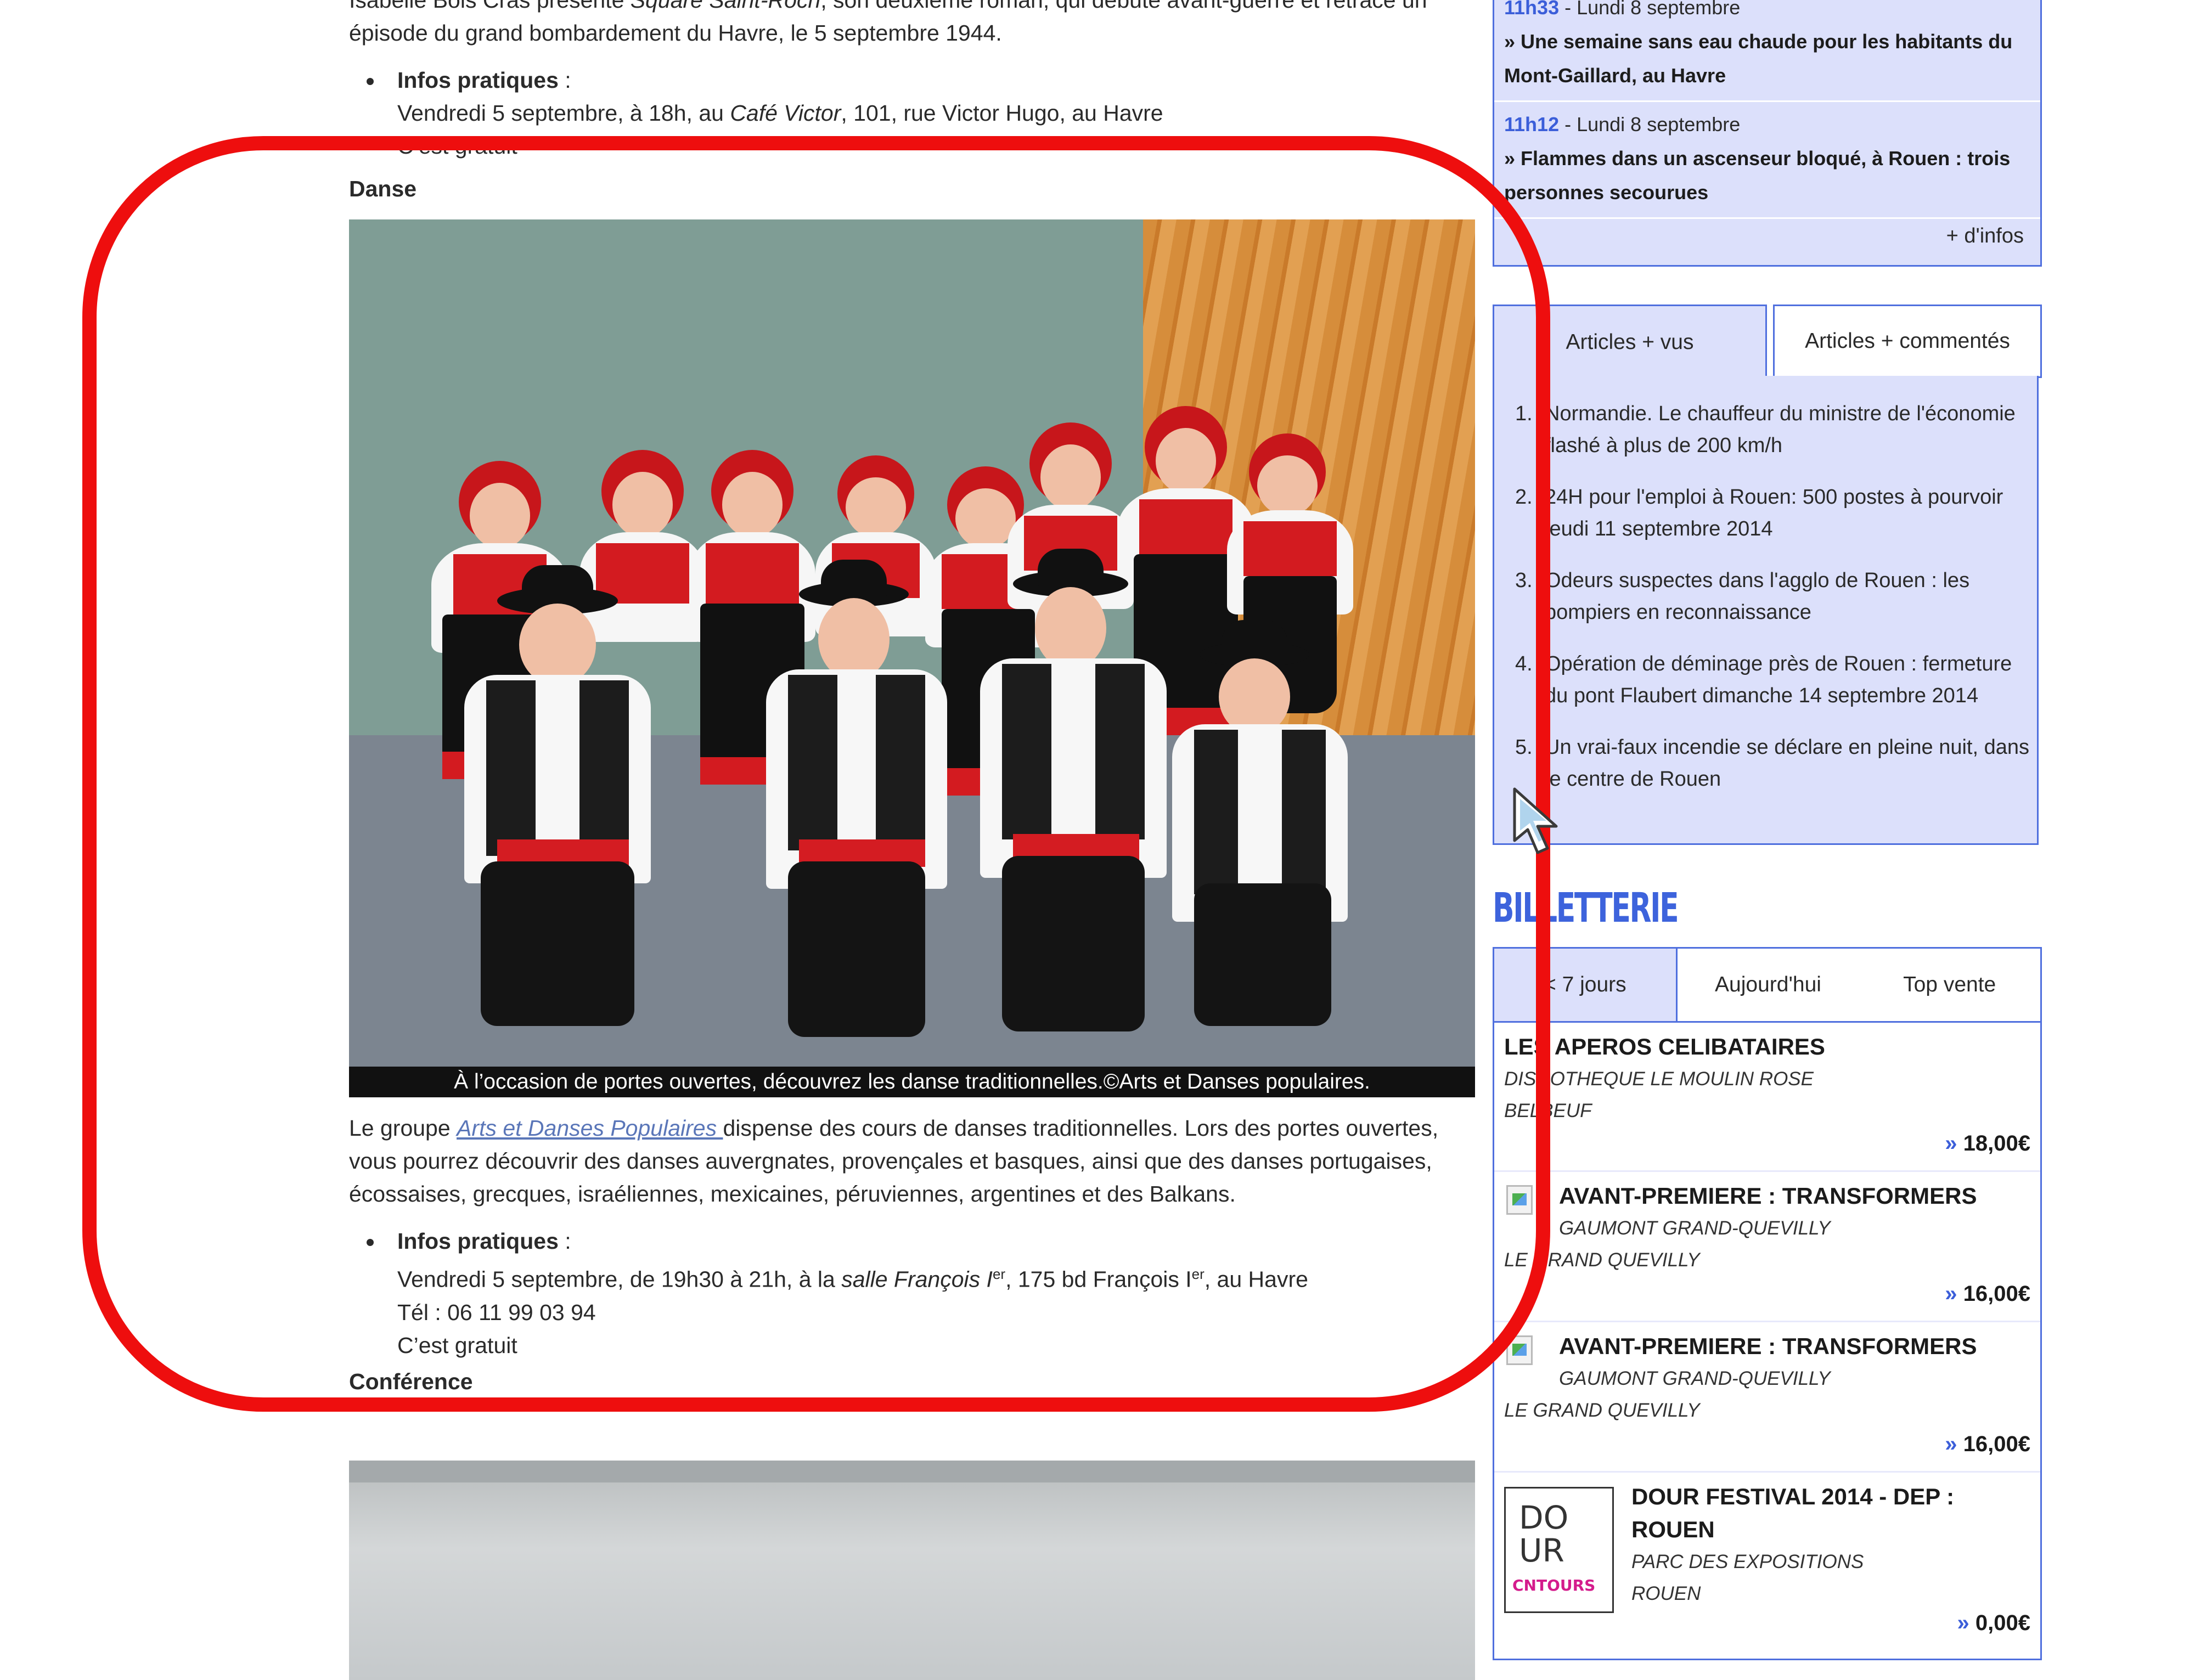  Describe the element at coordinates (1524, 663) in the screenshot. I see `list-number: 4.` at that location.